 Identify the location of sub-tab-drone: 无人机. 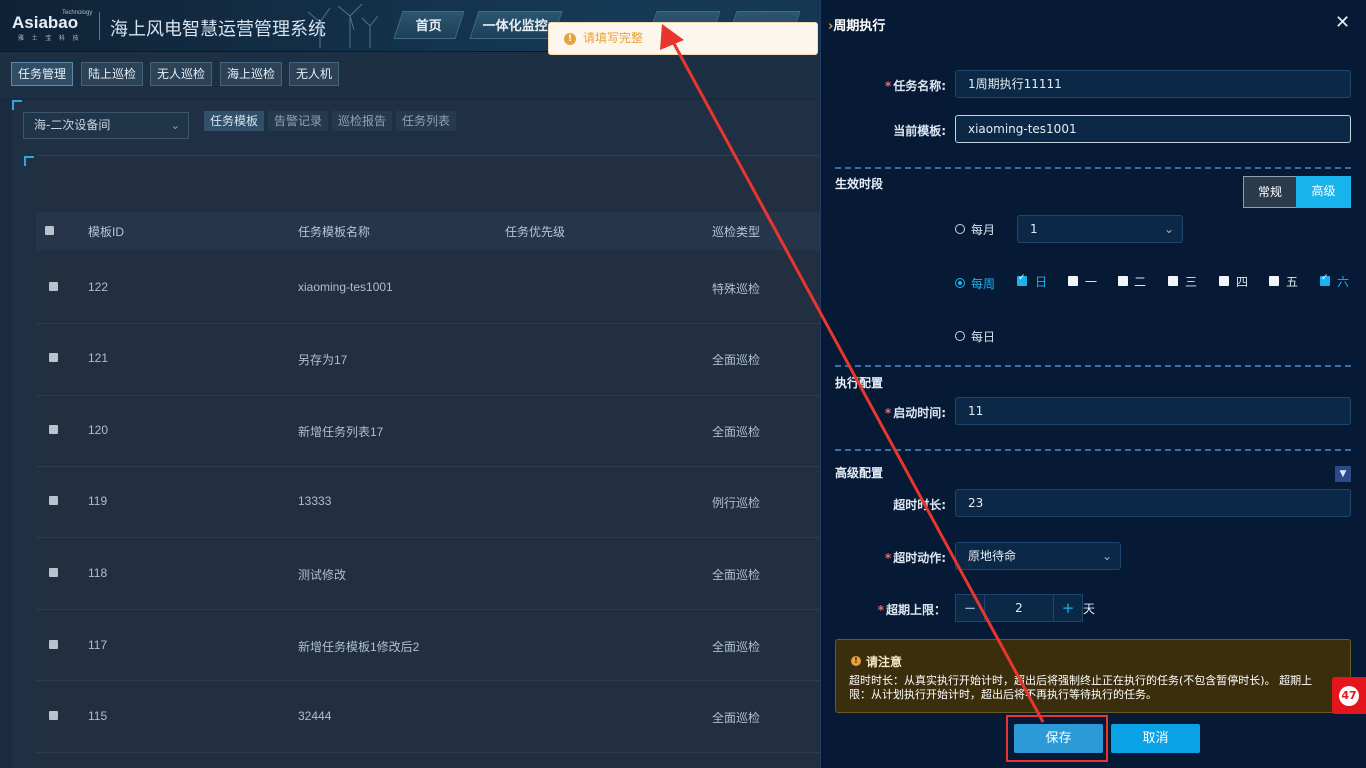
(314, 74).